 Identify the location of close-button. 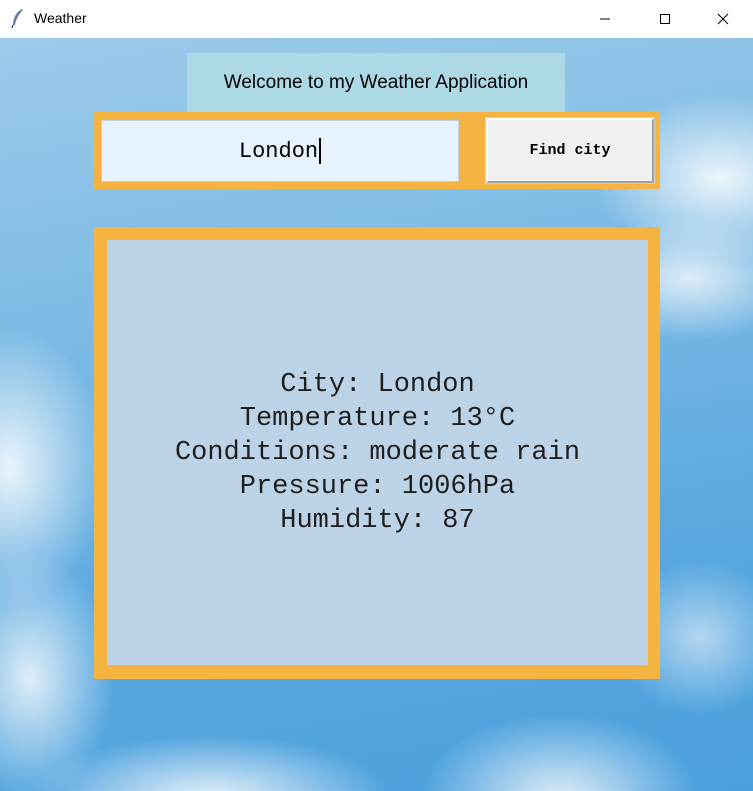
(723, 19).